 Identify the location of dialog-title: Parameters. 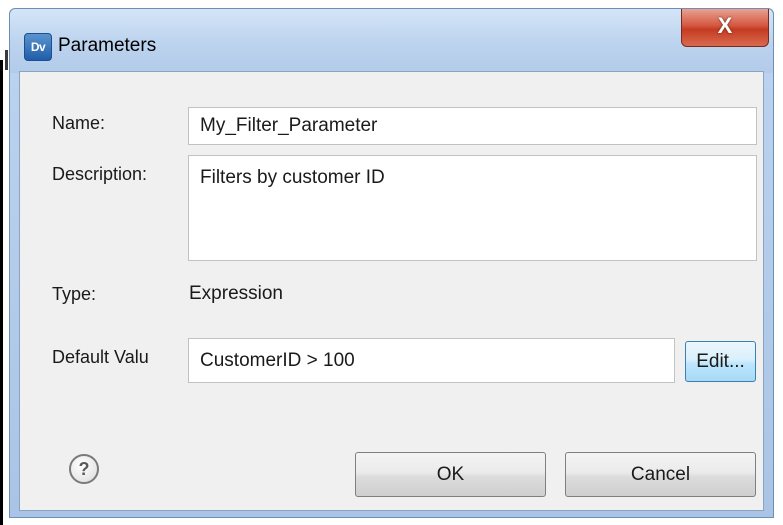
(107, 45).